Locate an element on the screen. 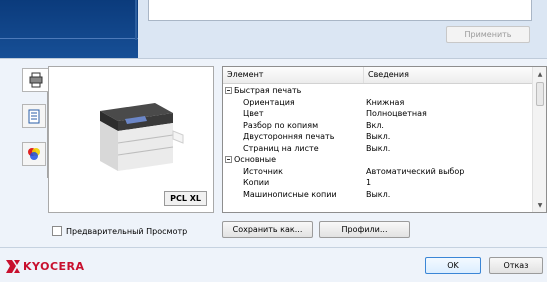 The height and width of the screenshot is (282, 547). row-name: Источник is located at coordinates (263, 171).